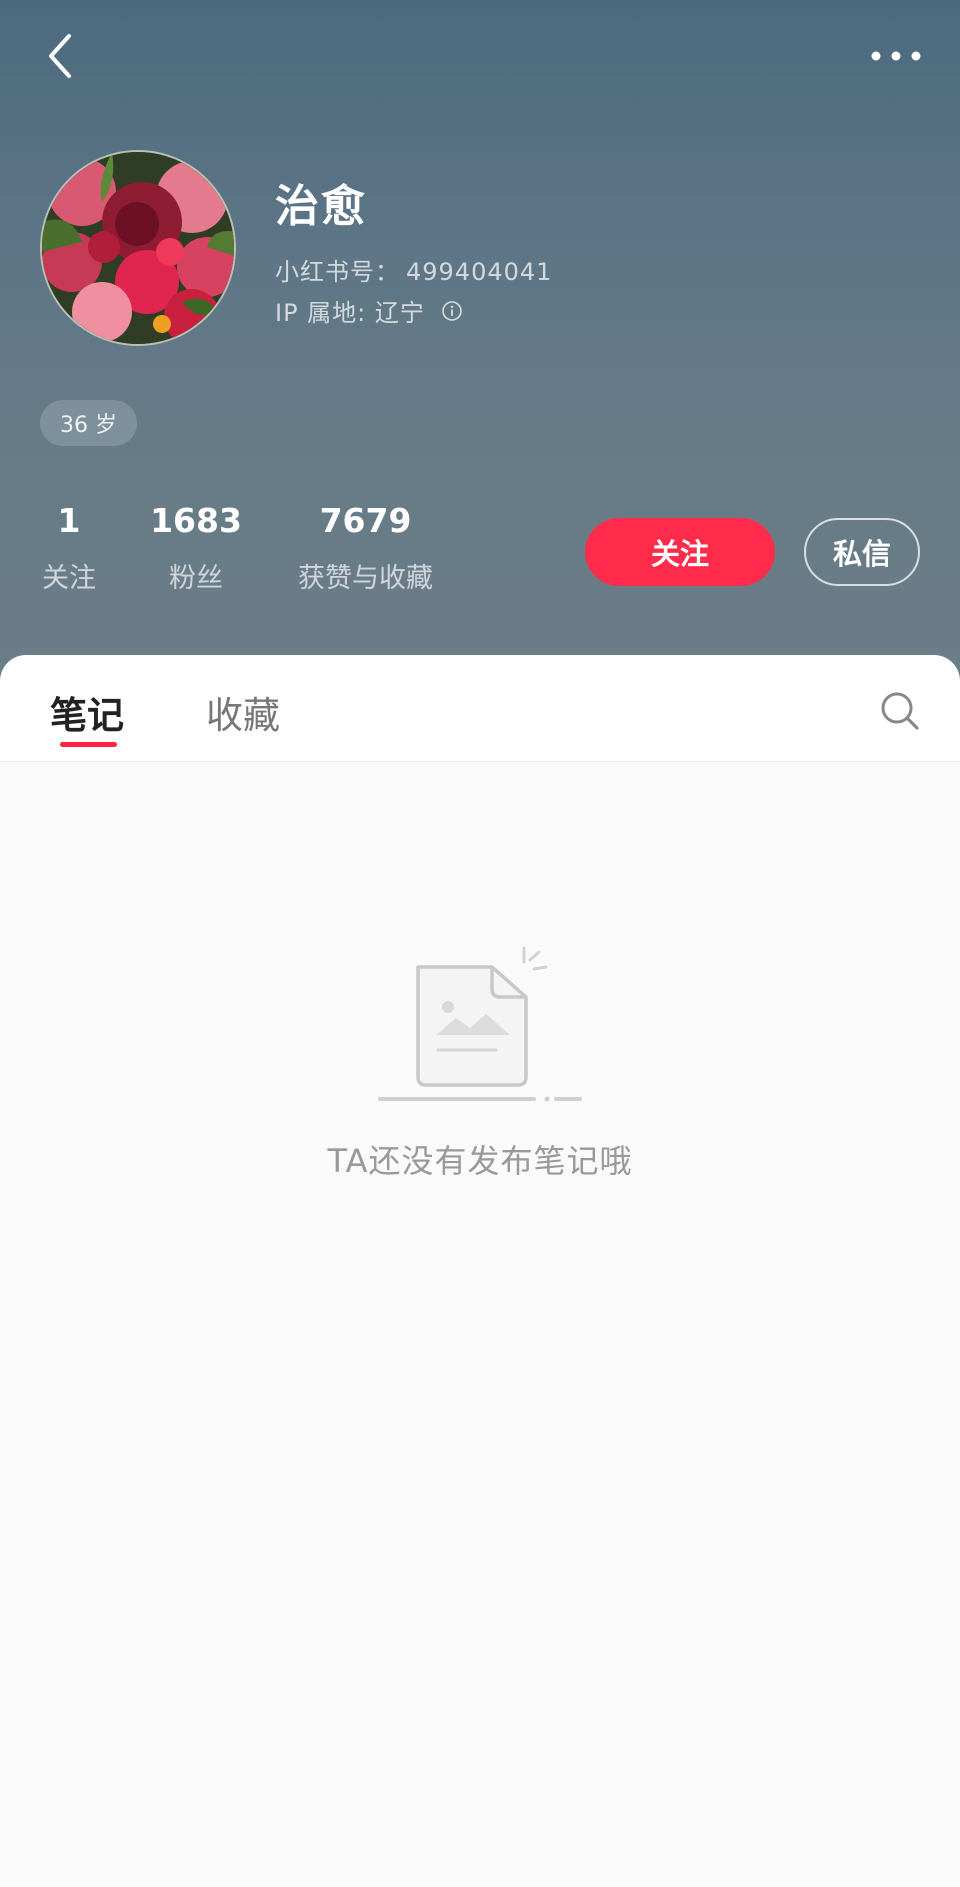 The image size is (960, 1887). Describe the element at coordinates (321, 206) in the screenshot. I see `nickname: 治愈` at that location.